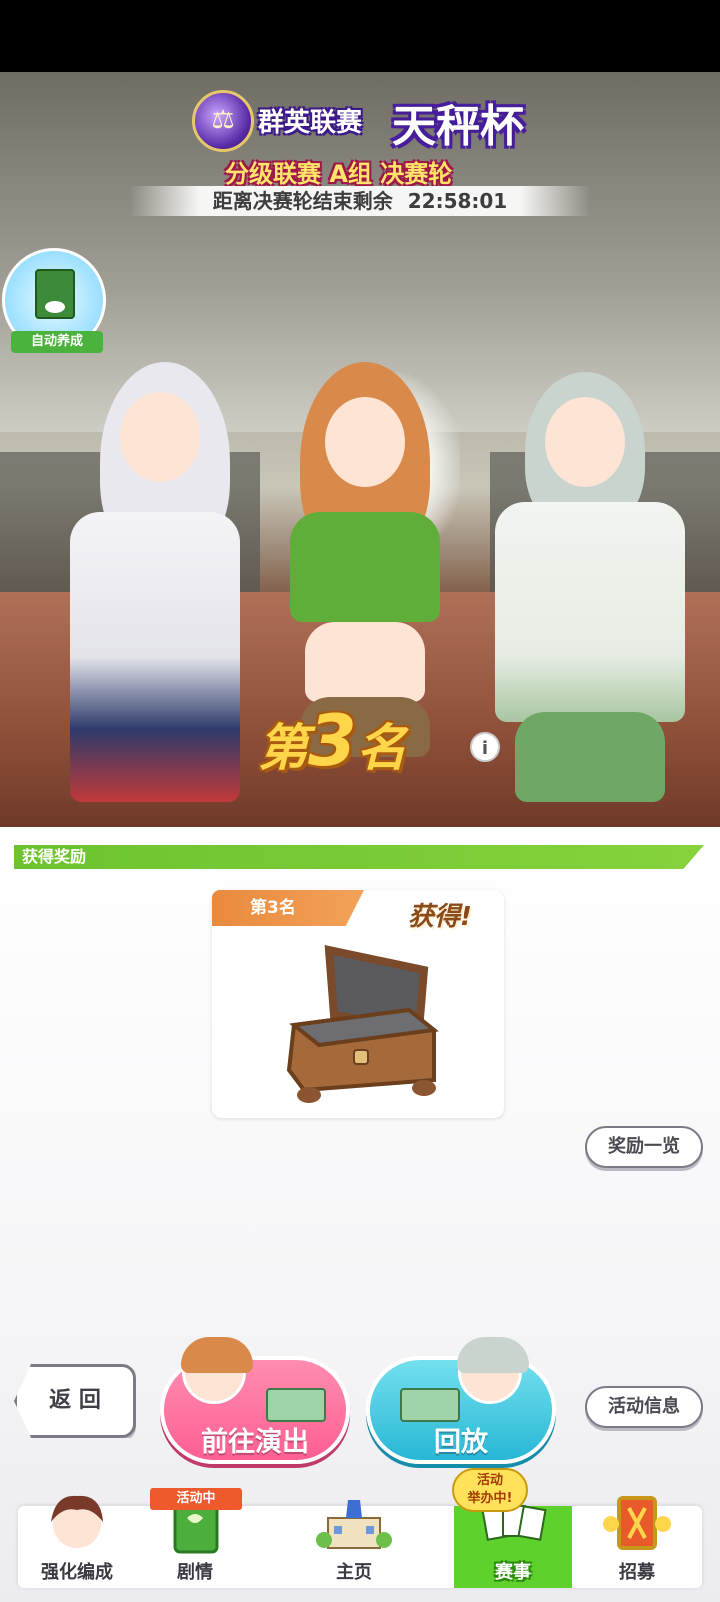 The width and height of the screenshot is (720, 1602). What do you see at coordinates (590, 589) in the screenshot?
I see `character-right` at bounding box center [590, 589].